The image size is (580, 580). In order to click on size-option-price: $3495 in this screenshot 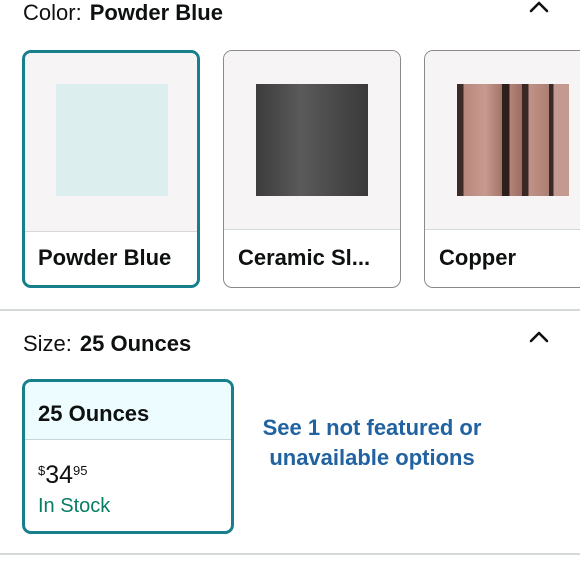, I will do `click(63, 475)`.